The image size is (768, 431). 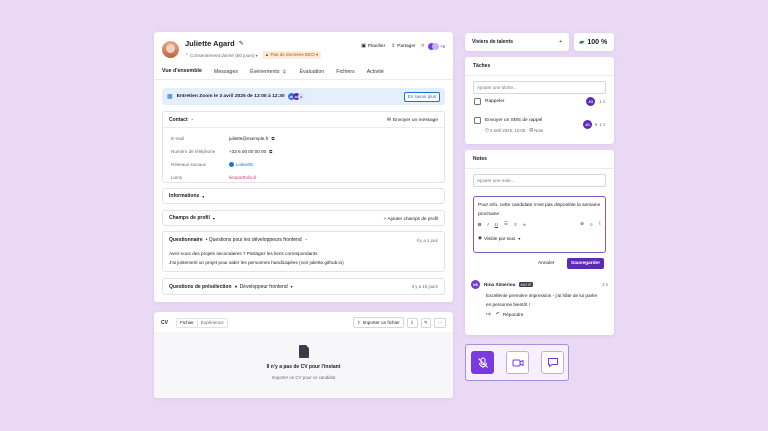 What do you see at coordinates (582, 42) in the screenshot?
I see `money-icon: ▰` at bounding box center [582, 42].